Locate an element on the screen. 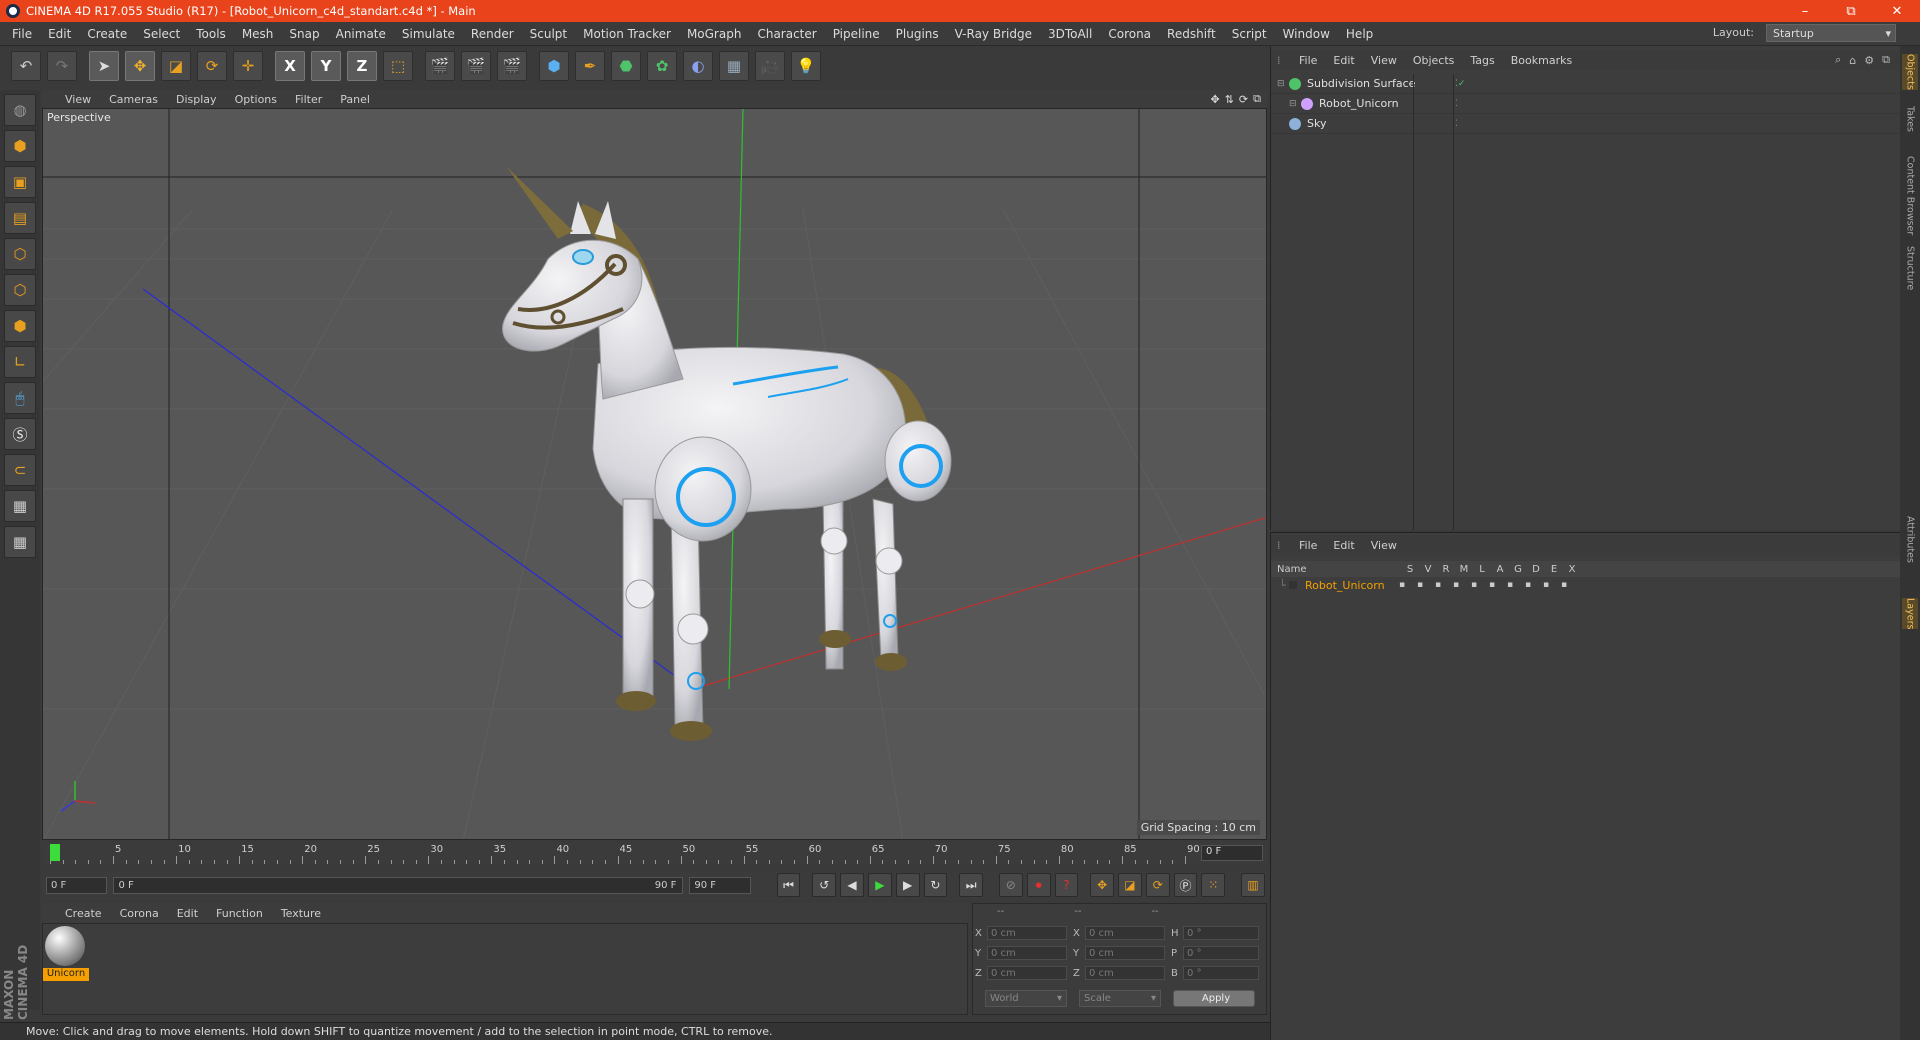 This screenshot has height=1040, width=1920. pos-z-field: 0 cm is located at coordinates (1027, 973).